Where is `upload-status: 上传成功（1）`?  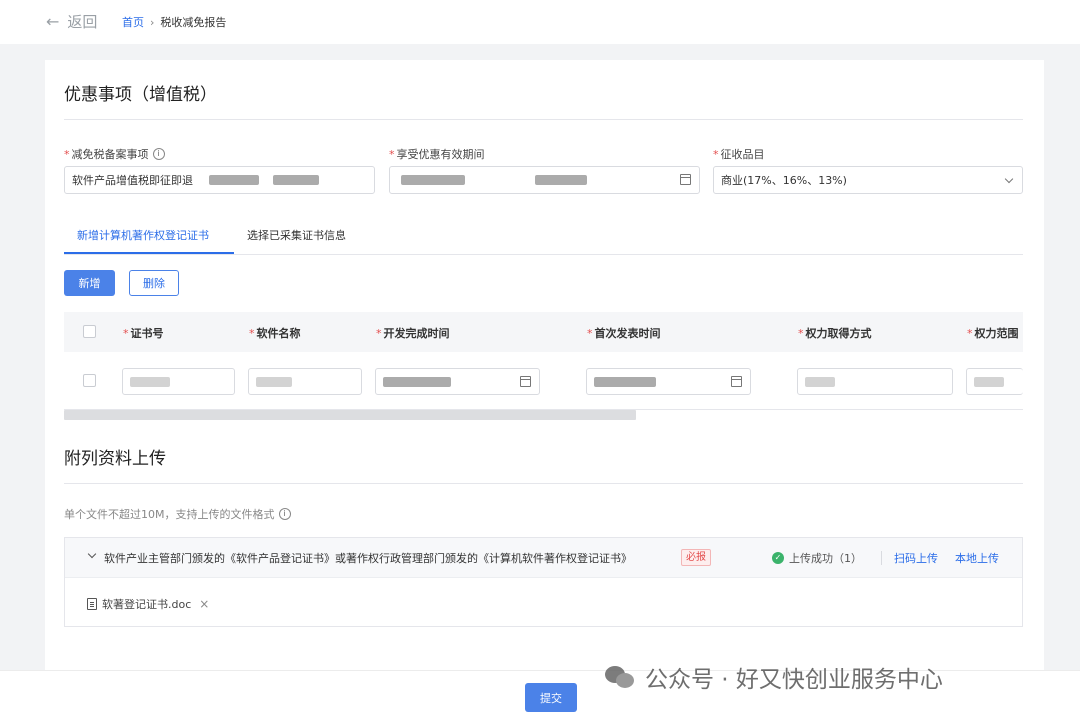 upload-status: 上传成功（1） is located at coordinates (825, 558).